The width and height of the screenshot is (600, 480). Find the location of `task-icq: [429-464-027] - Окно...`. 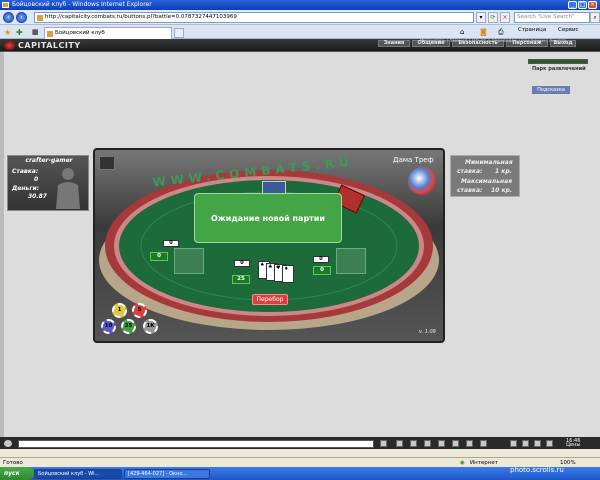

task-icq: [429-464-027] - Окно... is located at coordinates (167, 474).